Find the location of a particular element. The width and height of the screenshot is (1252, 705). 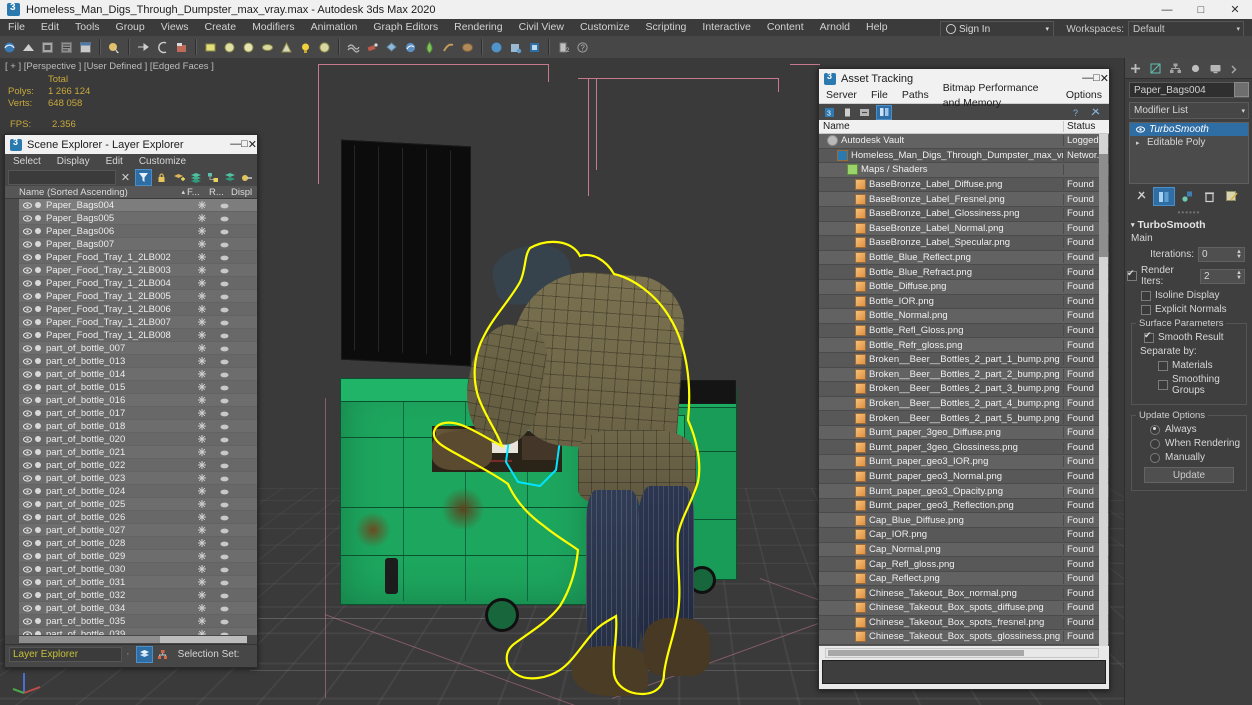

filter-icon is located at coordinates (143, 177).